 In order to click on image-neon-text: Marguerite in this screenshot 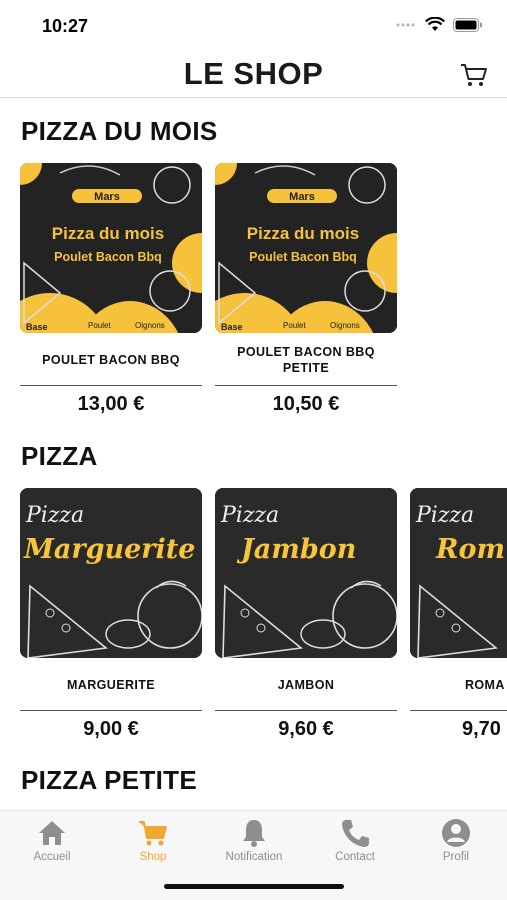, I will do `click(109, 549)`.